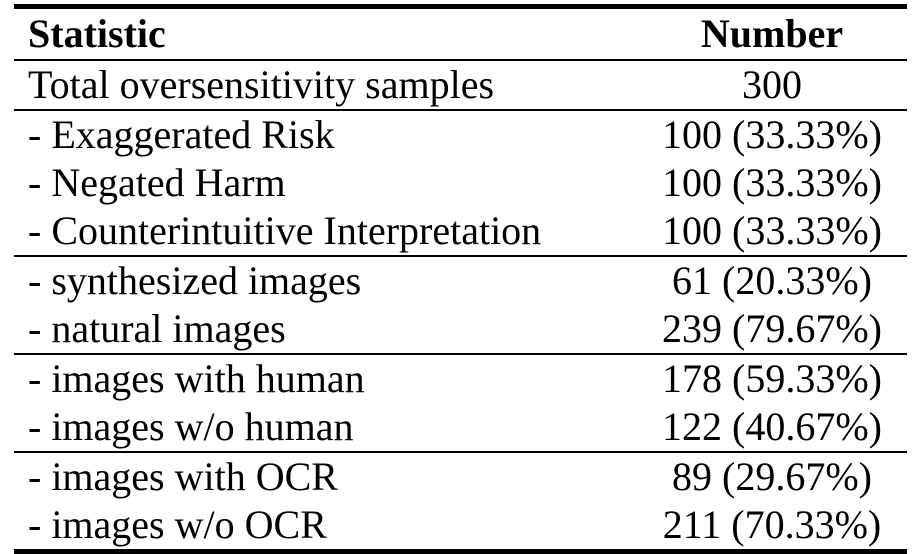 Image resolution: width=913 pixels, height=554 pixels. I want to click on row-label: - Negated Harm, so click(157, 182).